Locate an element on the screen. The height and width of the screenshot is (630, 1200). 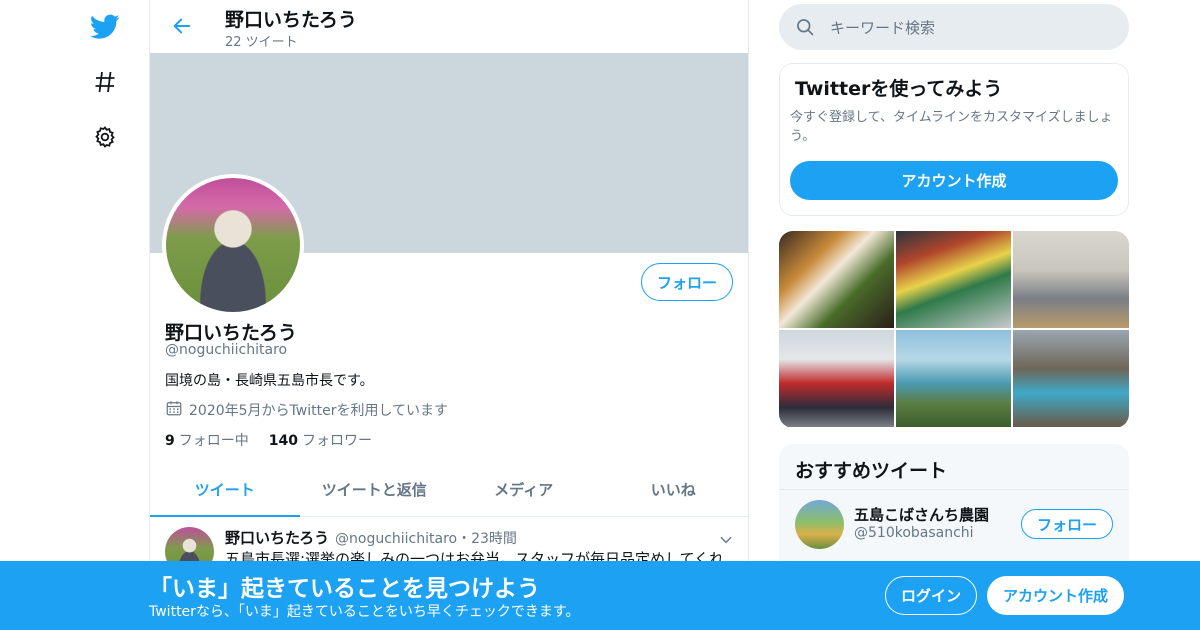
followers-link: 140 フォロワー is located at coordinates (320, 440).